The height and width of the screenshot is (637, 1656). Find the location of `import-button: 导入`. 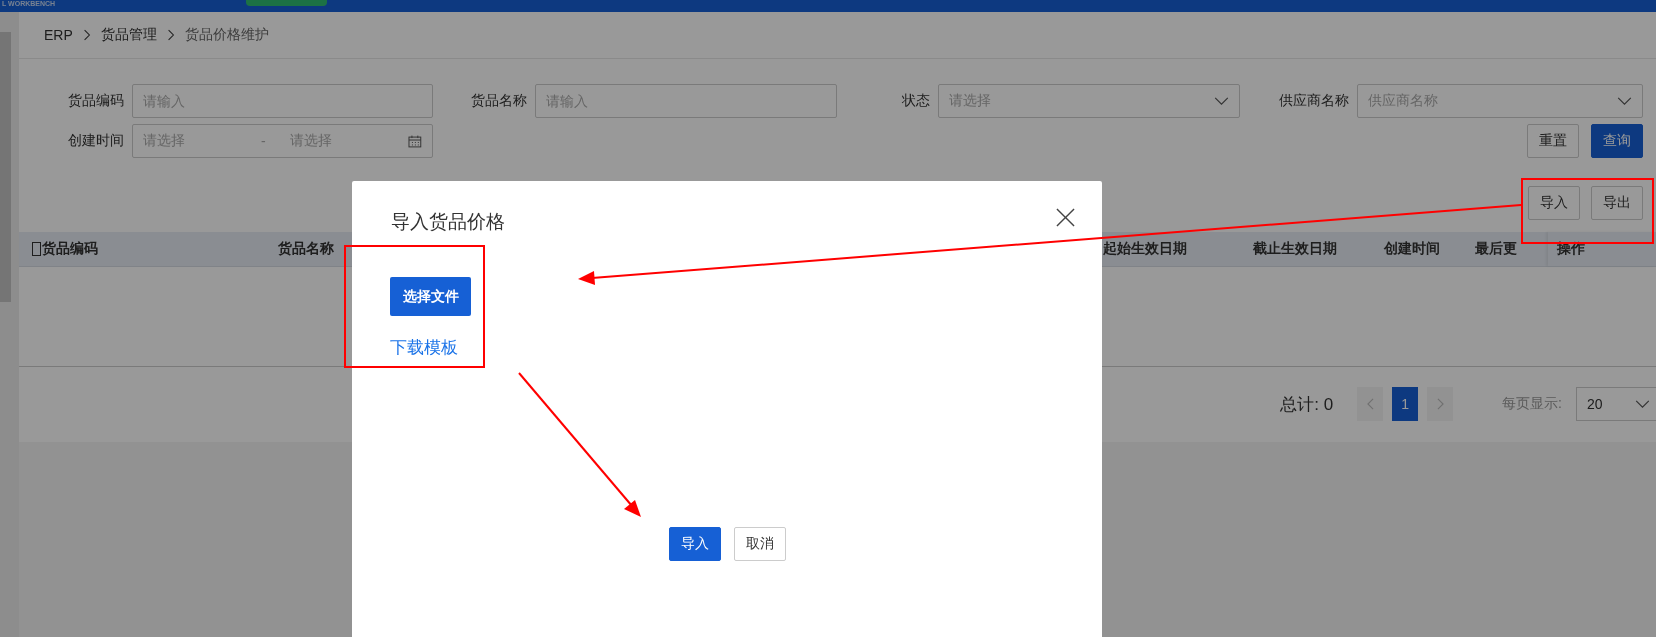

import-button: 导入 is located at coordinates (1554, 203).